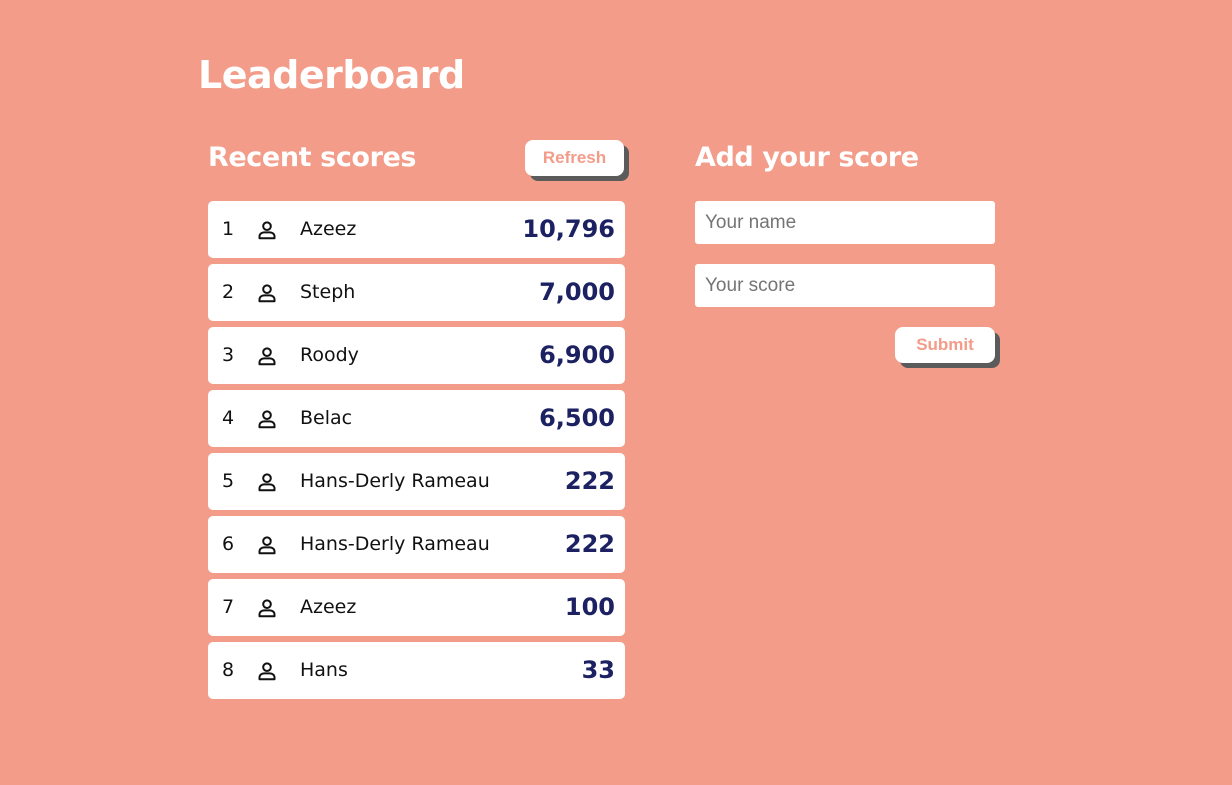 The height and width of the screenshot is (785, 1232). What do you see at coordinates (416, 670) in the screenshot?
I see `score-row: 8 Hans 33` at bounding box center [416, 670].